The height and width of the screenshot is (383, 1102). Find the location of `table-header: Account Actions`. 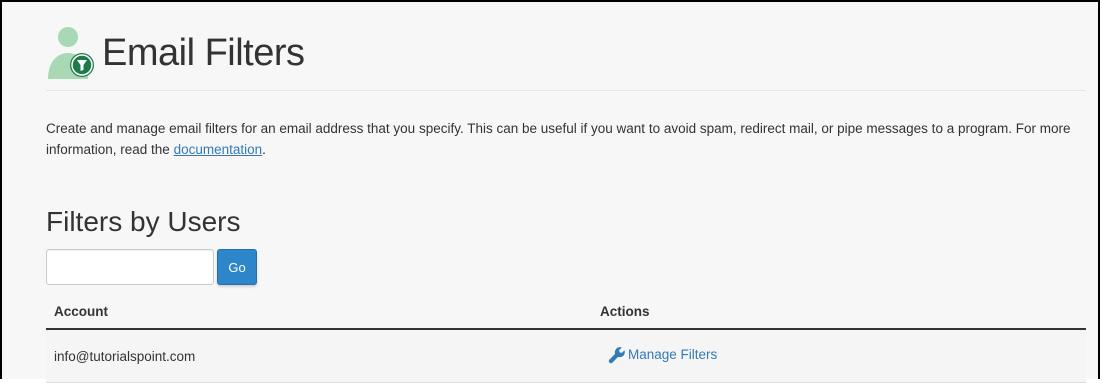

table-header: Account Actions is located at coordinates (566, 312).